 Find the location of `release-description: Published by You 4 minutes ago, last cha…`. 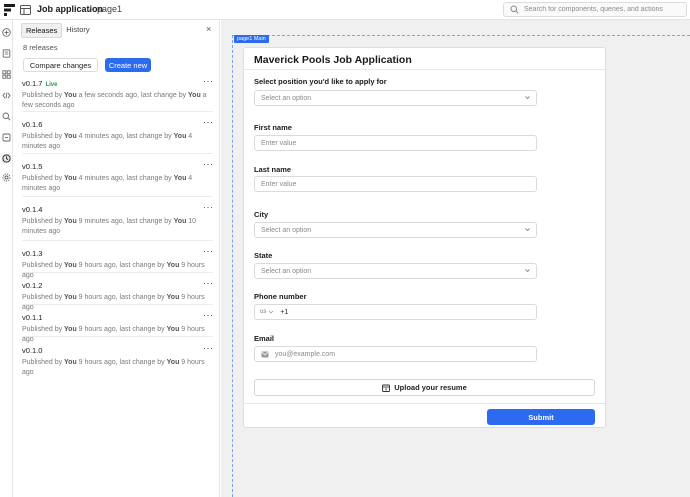

release-description: Published by You 4 minutes ago, last cha… is located at coordinates (116, 142).